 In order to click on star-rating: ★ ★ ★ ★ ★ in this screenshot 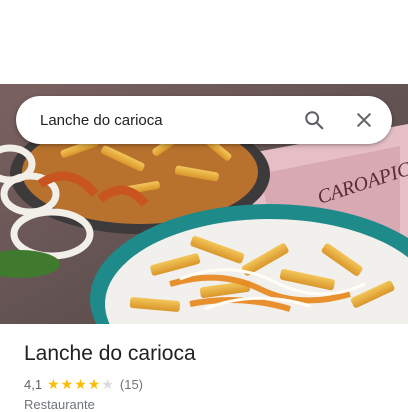, I will do `click(81, 384)`.